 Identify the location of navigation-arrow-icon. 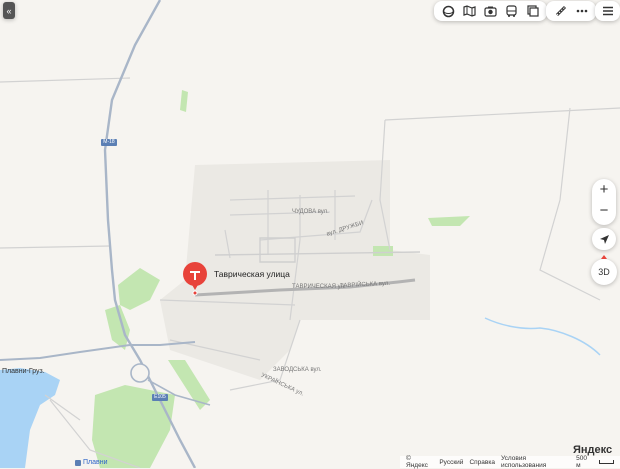
(604, 239).